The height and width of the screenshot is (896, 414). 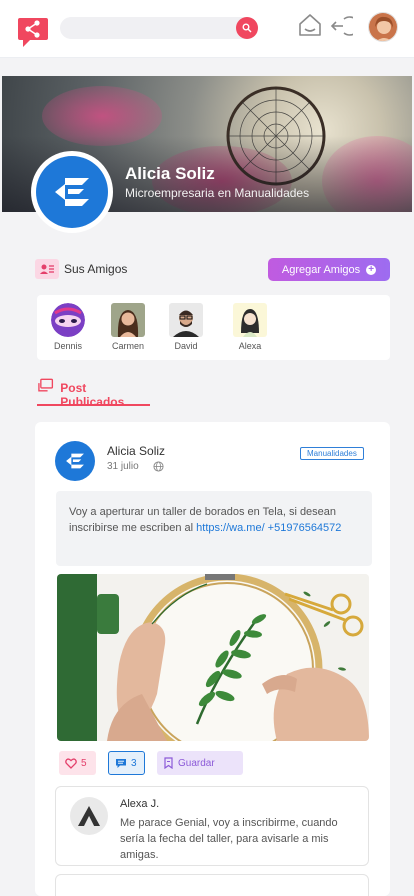 I want to click on save-button: Guardar, so click(x=200, y=763).